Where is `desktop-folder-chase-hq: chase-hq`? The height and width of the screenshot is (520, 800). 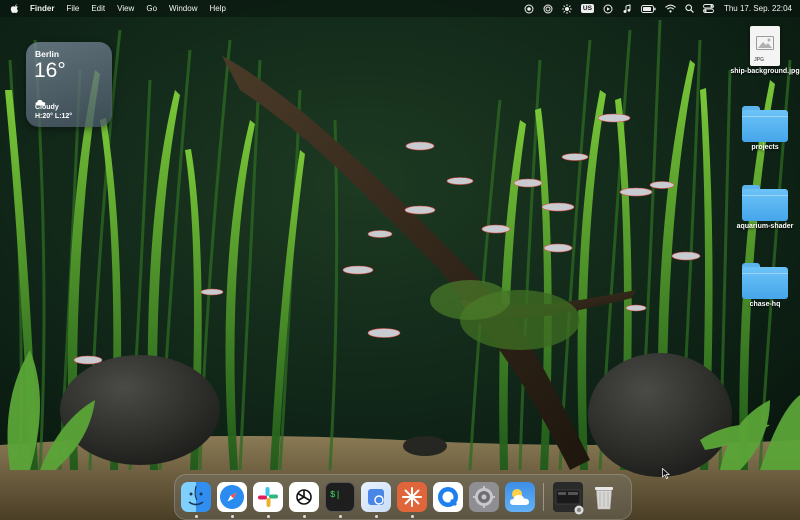 desktop-folder-chase-hq: chase-hq is located at coordinates (765, 286).